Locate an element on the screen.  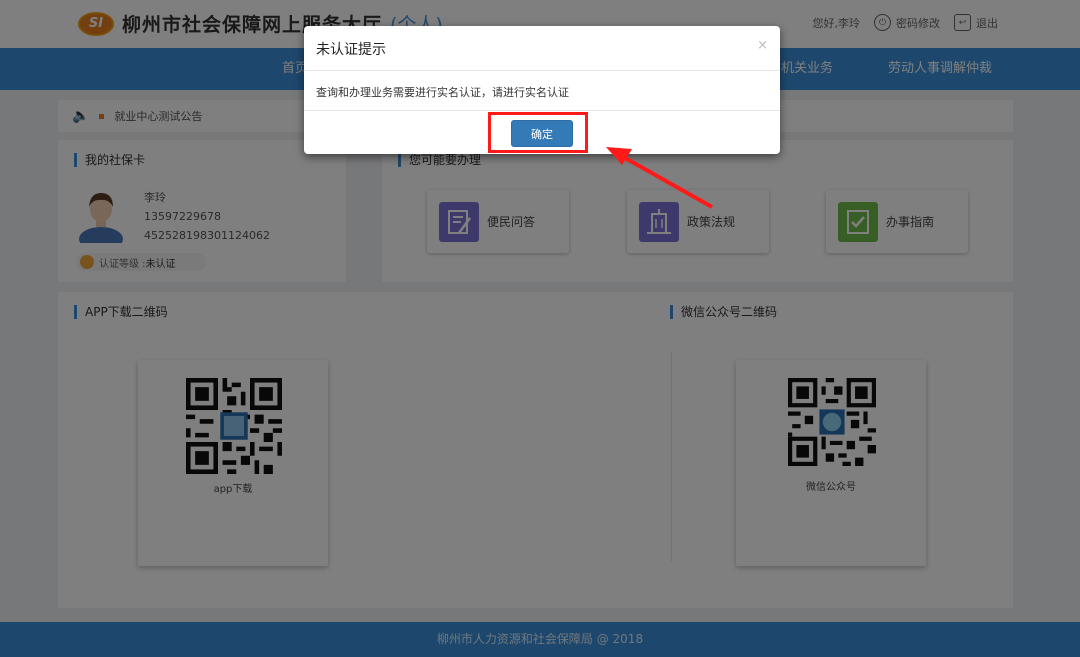
dialog-title: 未认证提示 is located at coordinates (351, 50).